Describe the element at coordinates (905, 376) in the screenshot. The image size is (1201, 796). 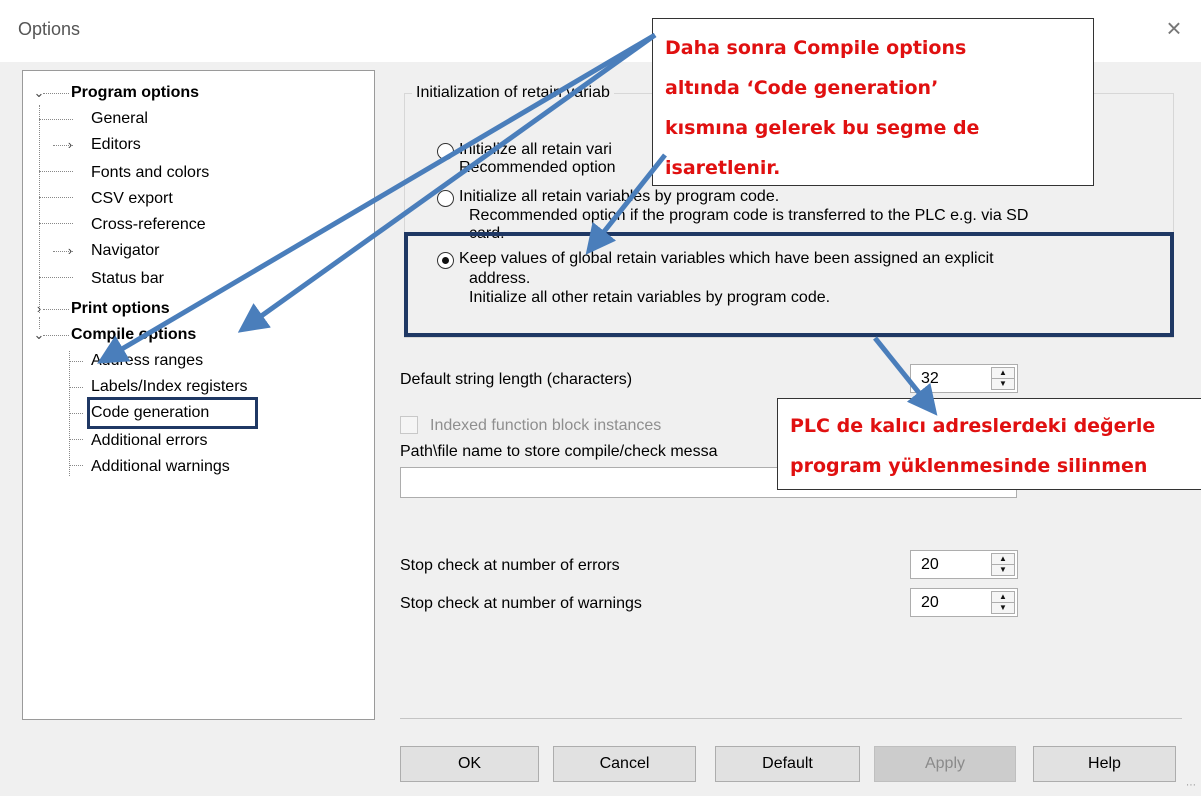
I see `arrow-to-bottom-callout` at that location.